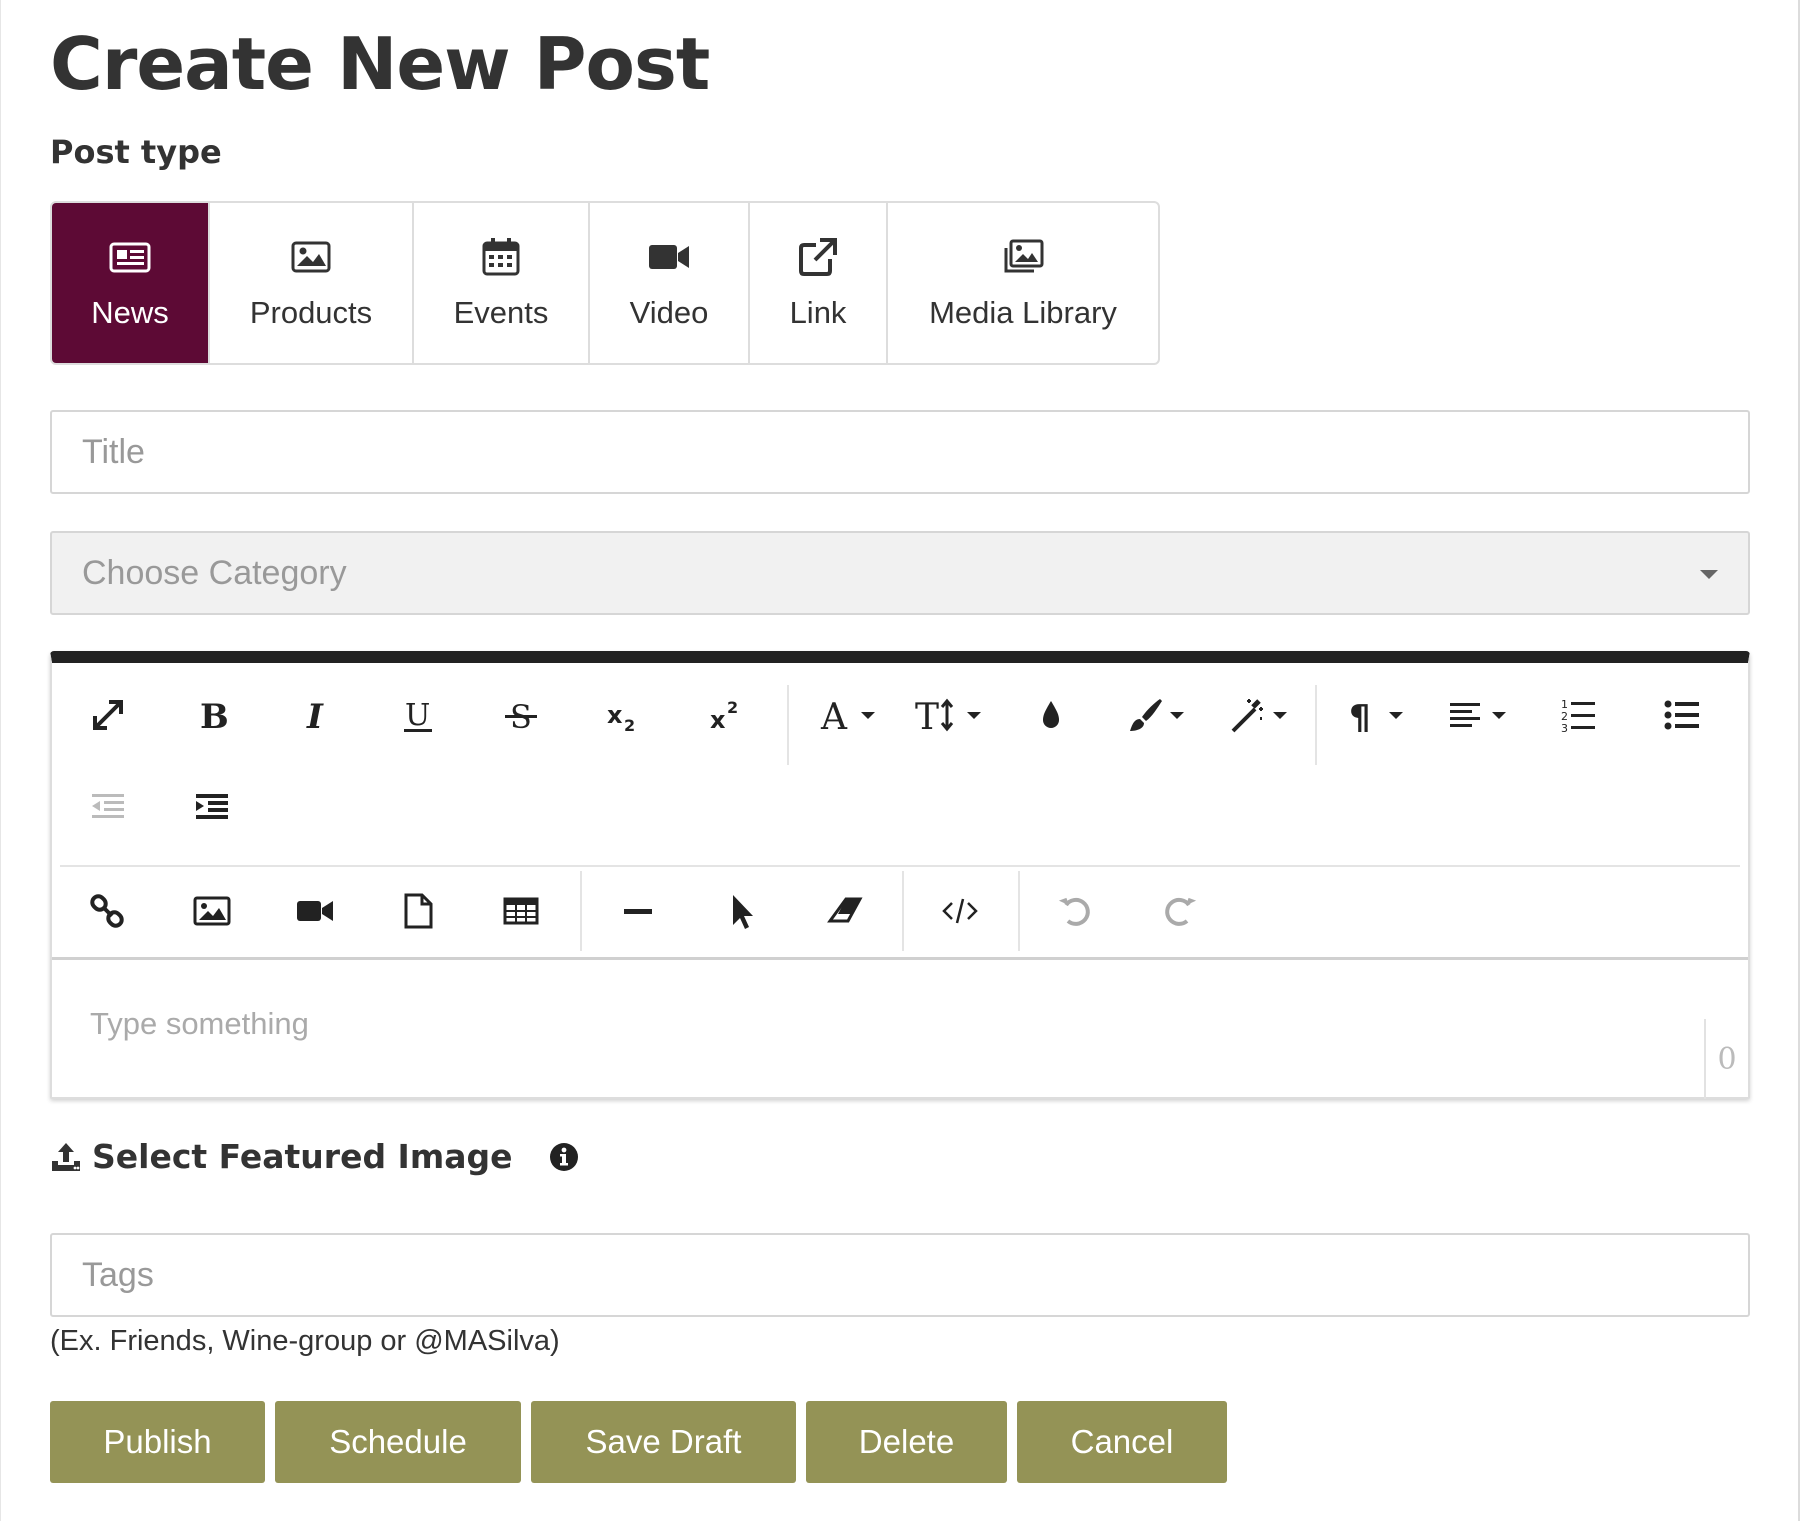 The image size is (1800, 1521). I want to click on horizontal-line-icon, so click(638, 911).